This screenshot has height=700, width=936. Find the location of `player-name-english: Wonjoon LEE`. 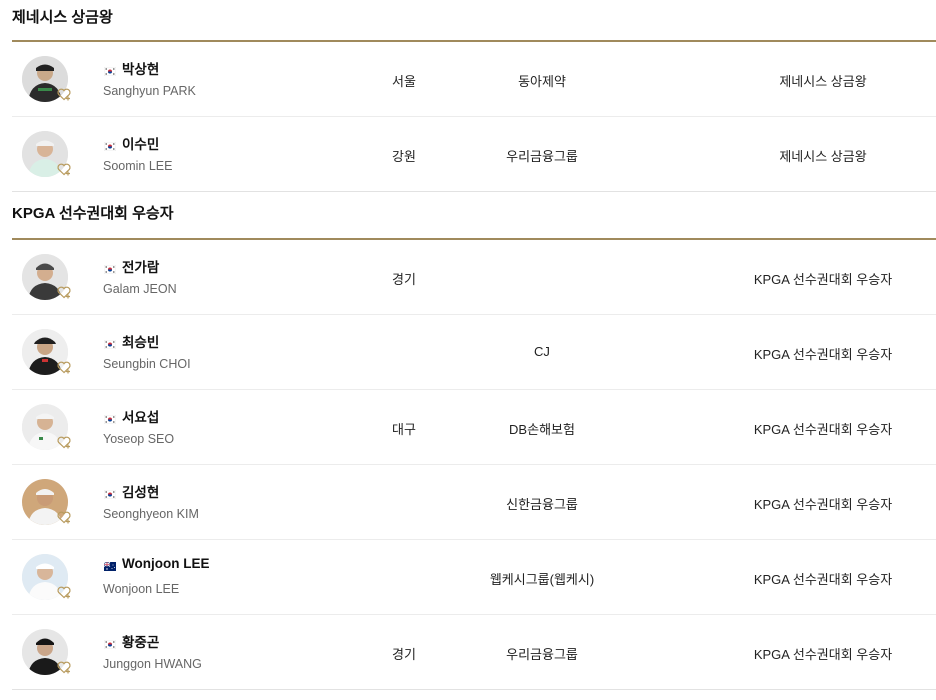

player-name-english: Wonjoon LEE is located at coordinates (141, 589).